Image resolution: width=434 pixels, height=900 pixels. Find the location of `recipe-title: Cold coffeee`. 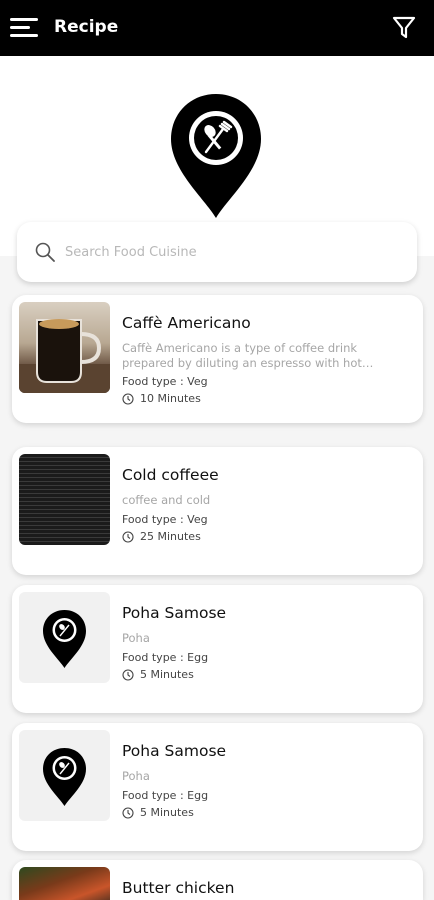

recipe-title: Cold coffeee is located at coordinates (170, 475).